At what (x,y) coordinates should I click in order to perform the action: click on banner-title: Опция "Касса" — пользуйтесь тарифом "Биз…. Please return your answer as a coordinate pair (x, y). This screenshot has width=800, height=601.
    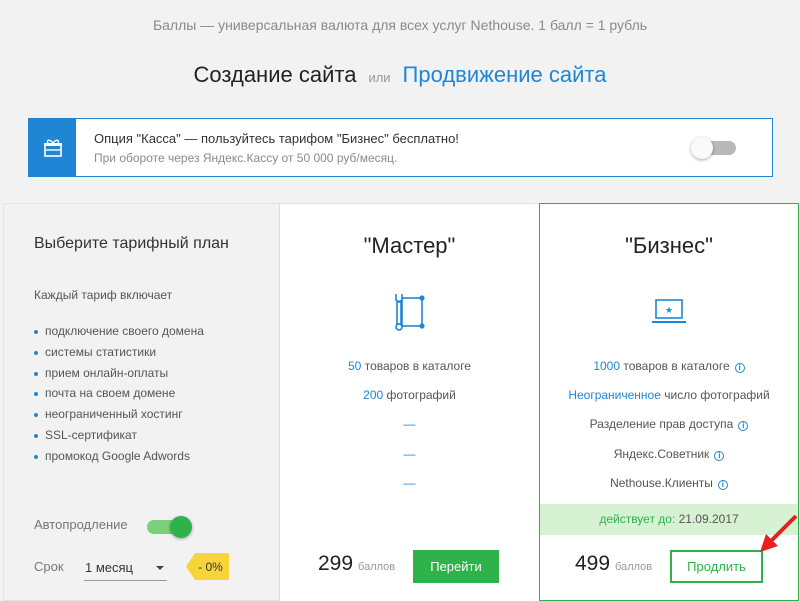
    Looking at the image, I should click on (276, 138).